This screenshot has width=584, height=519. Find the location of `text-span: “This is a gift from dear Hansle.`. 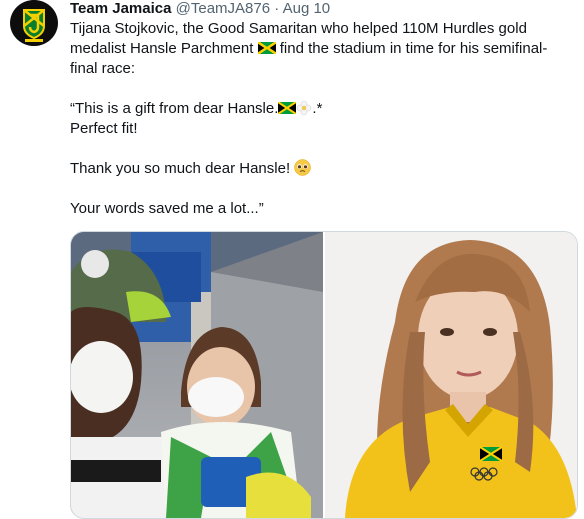

text-span: “This is a gift from dear Hansle. is located at coordinates (174, 108).